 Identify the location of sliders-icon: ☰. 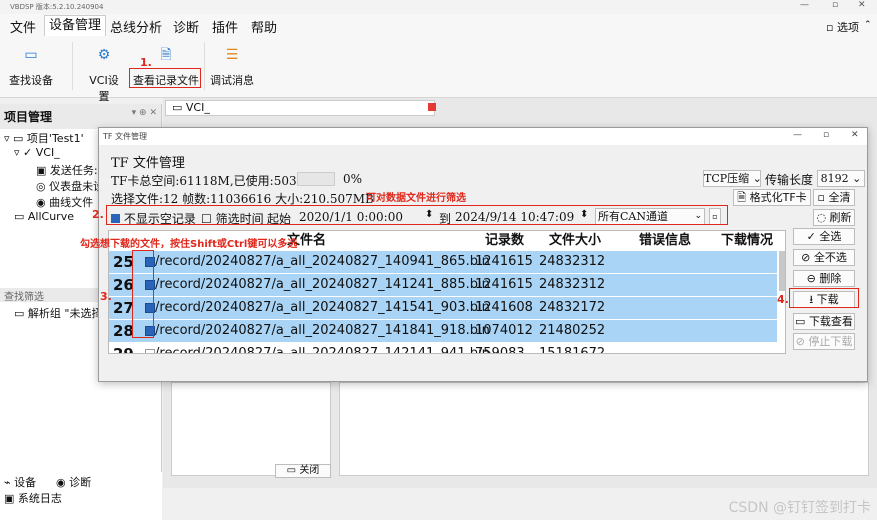
(232, 55).